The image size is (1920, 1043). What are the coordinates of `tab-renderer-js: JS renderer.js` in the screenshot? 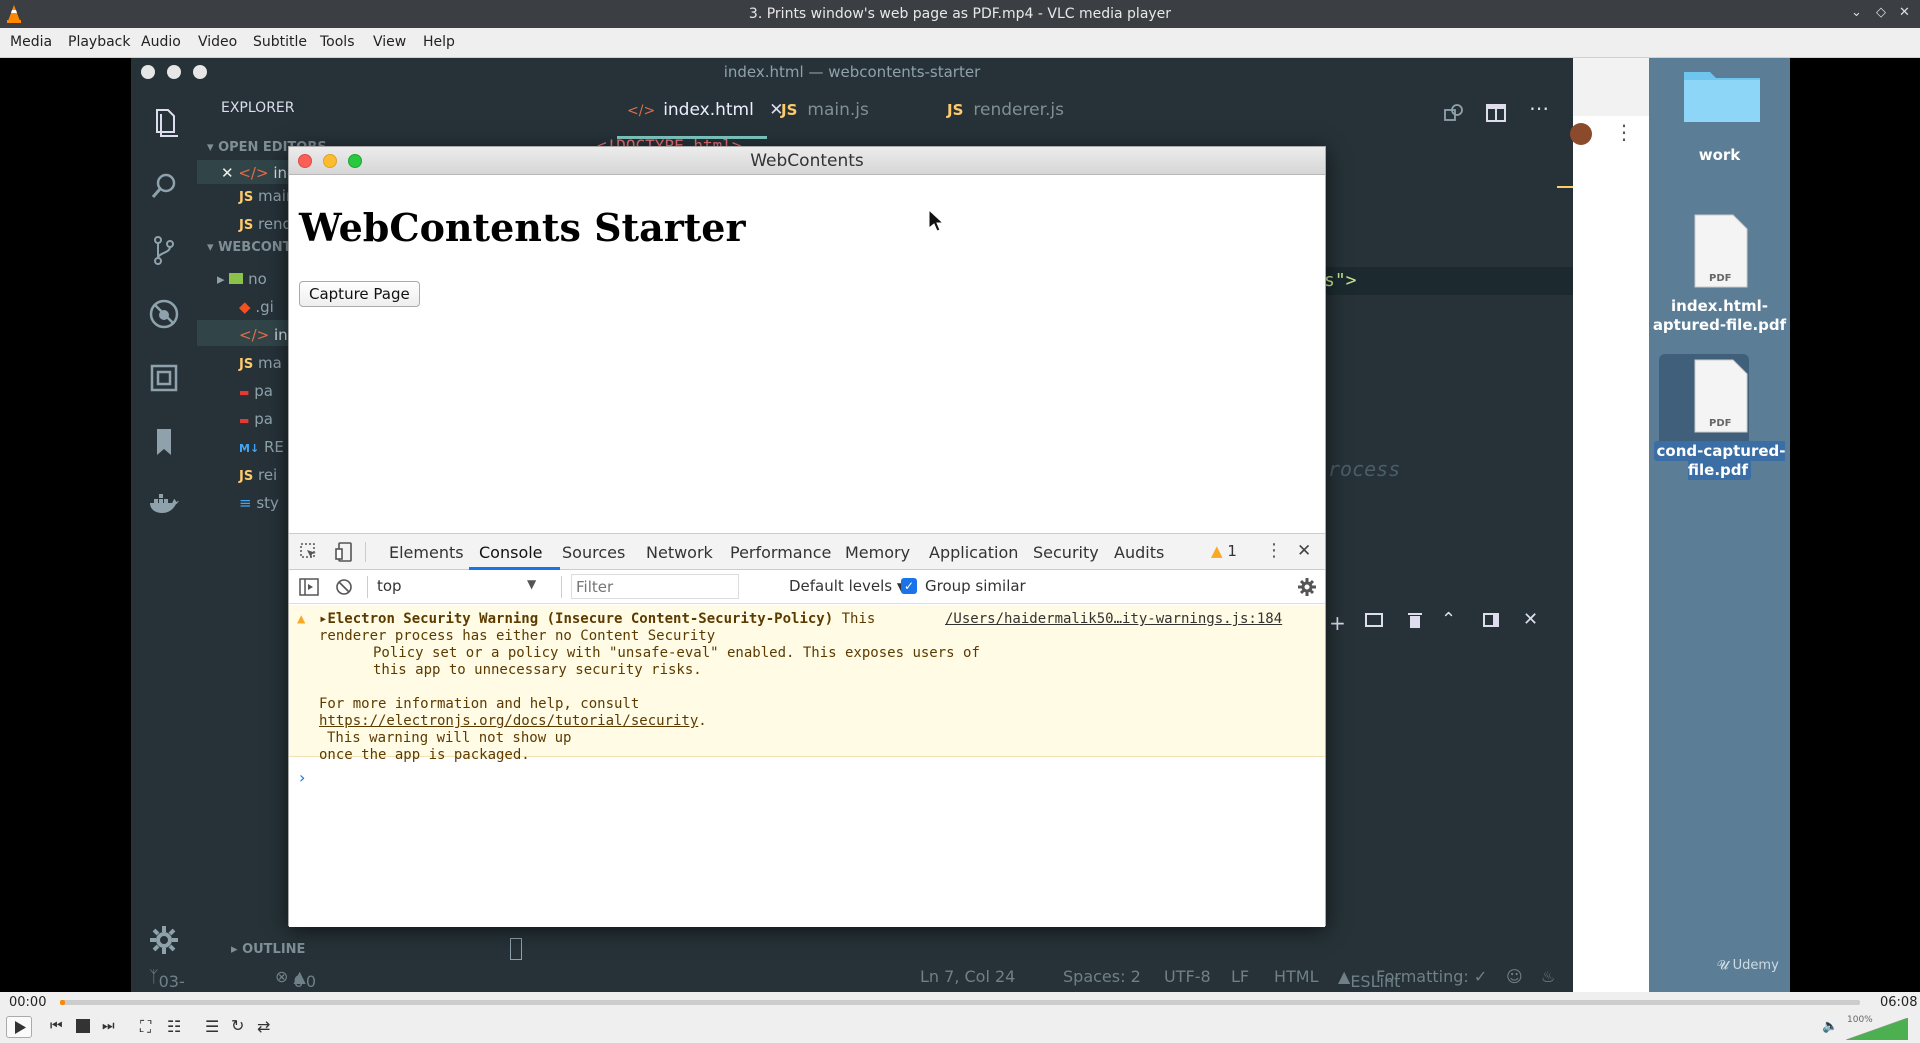 It's located at (1005, 110).